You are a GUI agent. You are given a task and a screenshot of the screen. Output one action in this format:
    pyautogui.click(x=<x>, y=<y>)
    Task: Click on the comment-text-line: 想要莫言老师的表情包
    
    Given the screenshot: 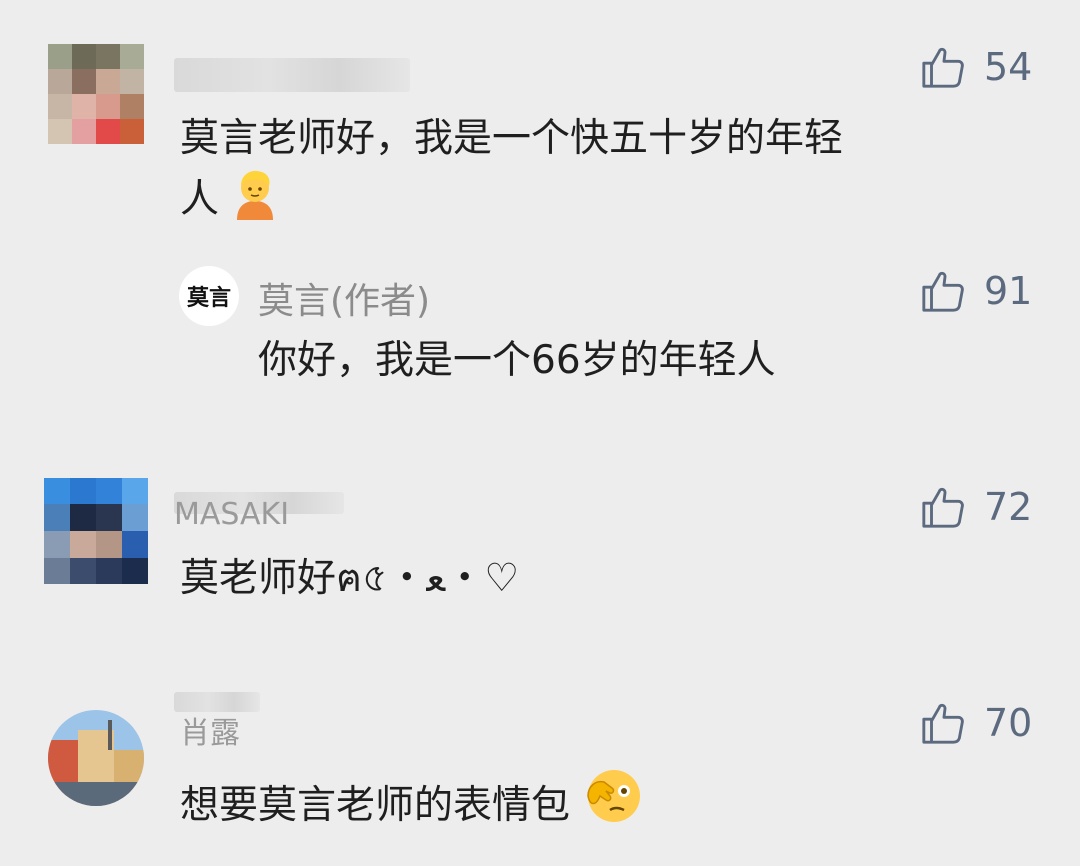 What is the action you would take?
    pyautogui.click(x=375, y=805)
    